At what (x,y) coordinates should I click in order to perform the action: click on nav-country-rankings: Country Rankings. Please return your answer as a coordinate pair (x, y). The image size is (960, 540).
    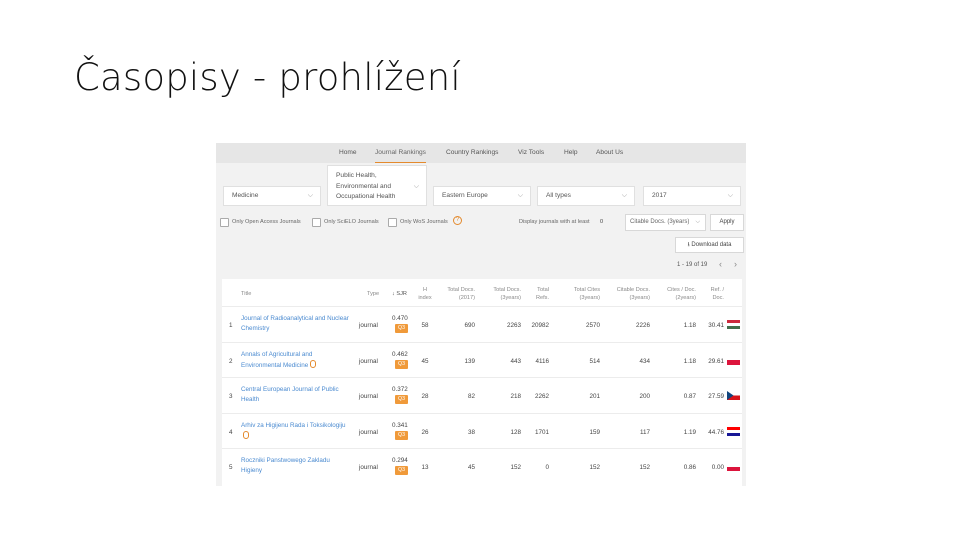
    Looking at the image, I should click on (472, 153).